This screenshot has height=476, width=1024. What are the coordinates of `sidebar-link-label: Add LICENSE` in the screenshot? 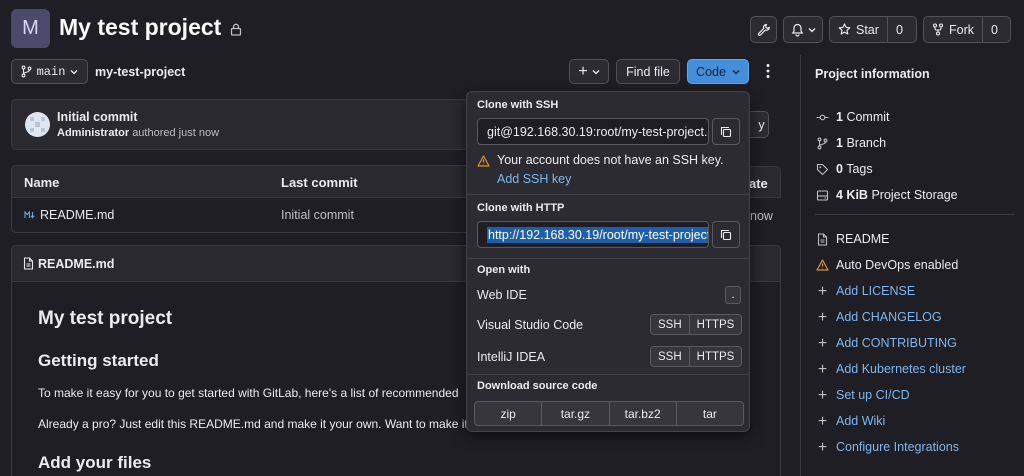 It's located at (876, 291).